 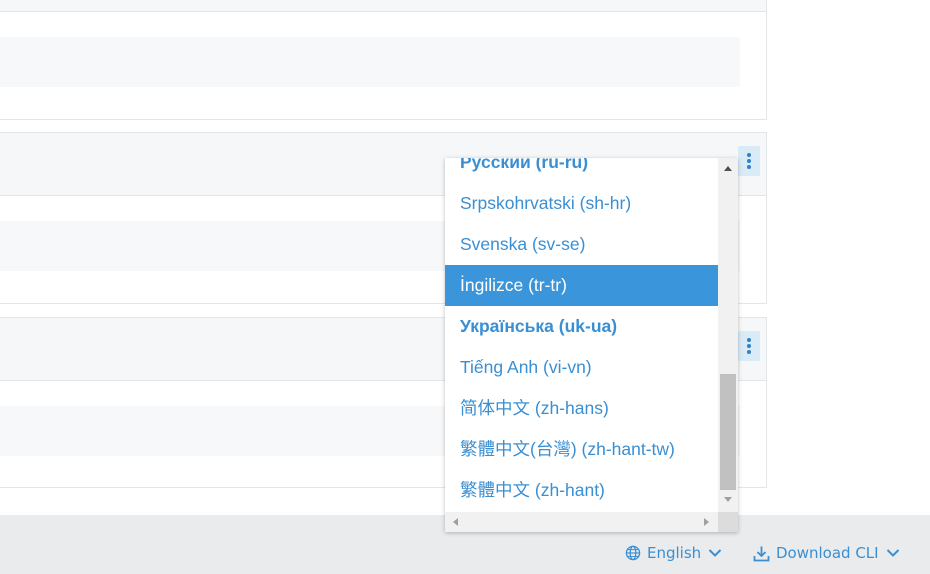 I want to click on language-option-sh-hr: Srpskohrvatski (sh-hr), so click(x=581, y=203).